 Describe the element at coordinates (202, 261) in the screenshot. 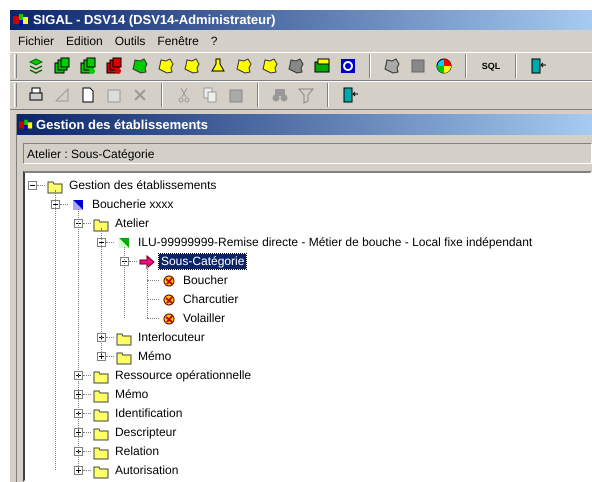

I see `tree-item: Sous-Catégorie` at that location.